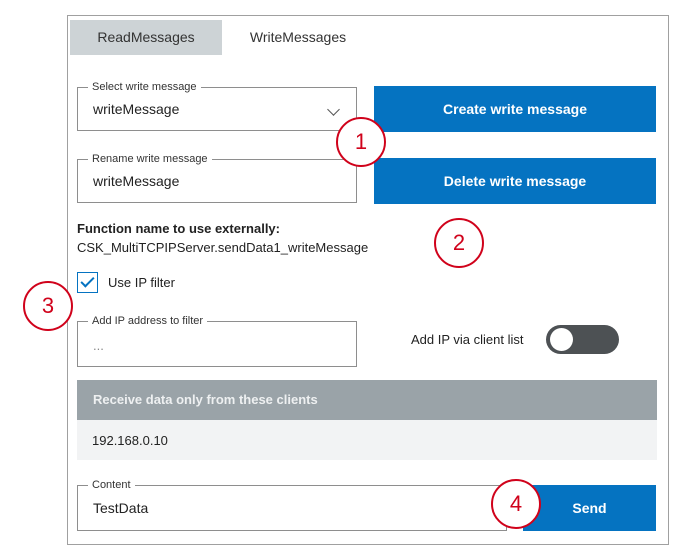 The image size is (683, 558). What do you see at coordinates (298, 37) in the screenshot?
I see `tab-write-messages: WriteMessages` at bounding box center [298, 37].